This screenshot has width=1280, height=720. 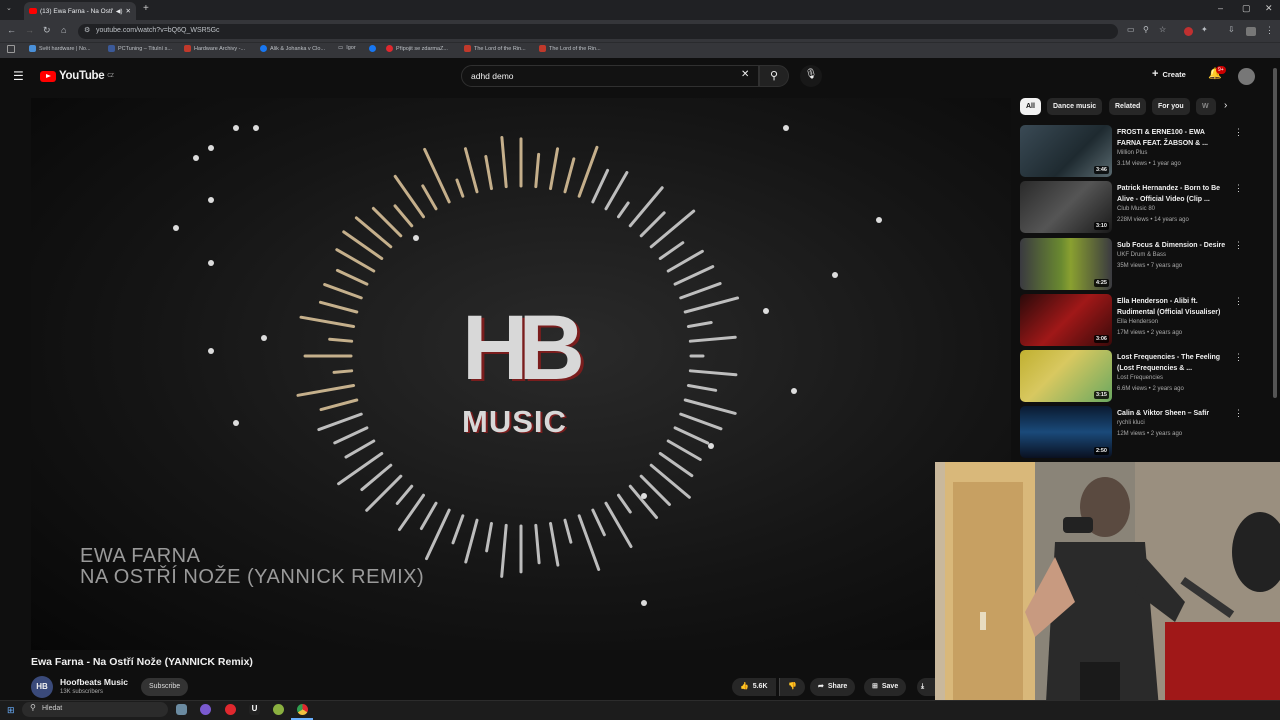 What do you see at coordinates (1066, 432) in the screenshot?
I see `video-thumbnail: 2:50` at bounding box center [1066, 432].